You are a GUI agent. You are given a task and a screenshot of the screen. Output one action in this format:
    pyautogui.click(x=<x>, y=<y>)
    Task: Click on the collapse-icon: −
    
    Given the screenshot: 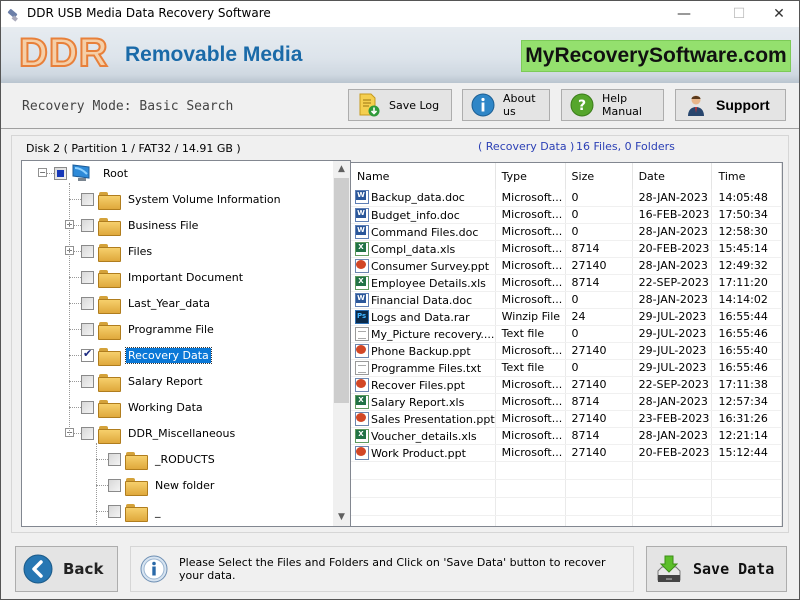 What is the action you would take?
    pyautogui.click(x=42, y=172)
    